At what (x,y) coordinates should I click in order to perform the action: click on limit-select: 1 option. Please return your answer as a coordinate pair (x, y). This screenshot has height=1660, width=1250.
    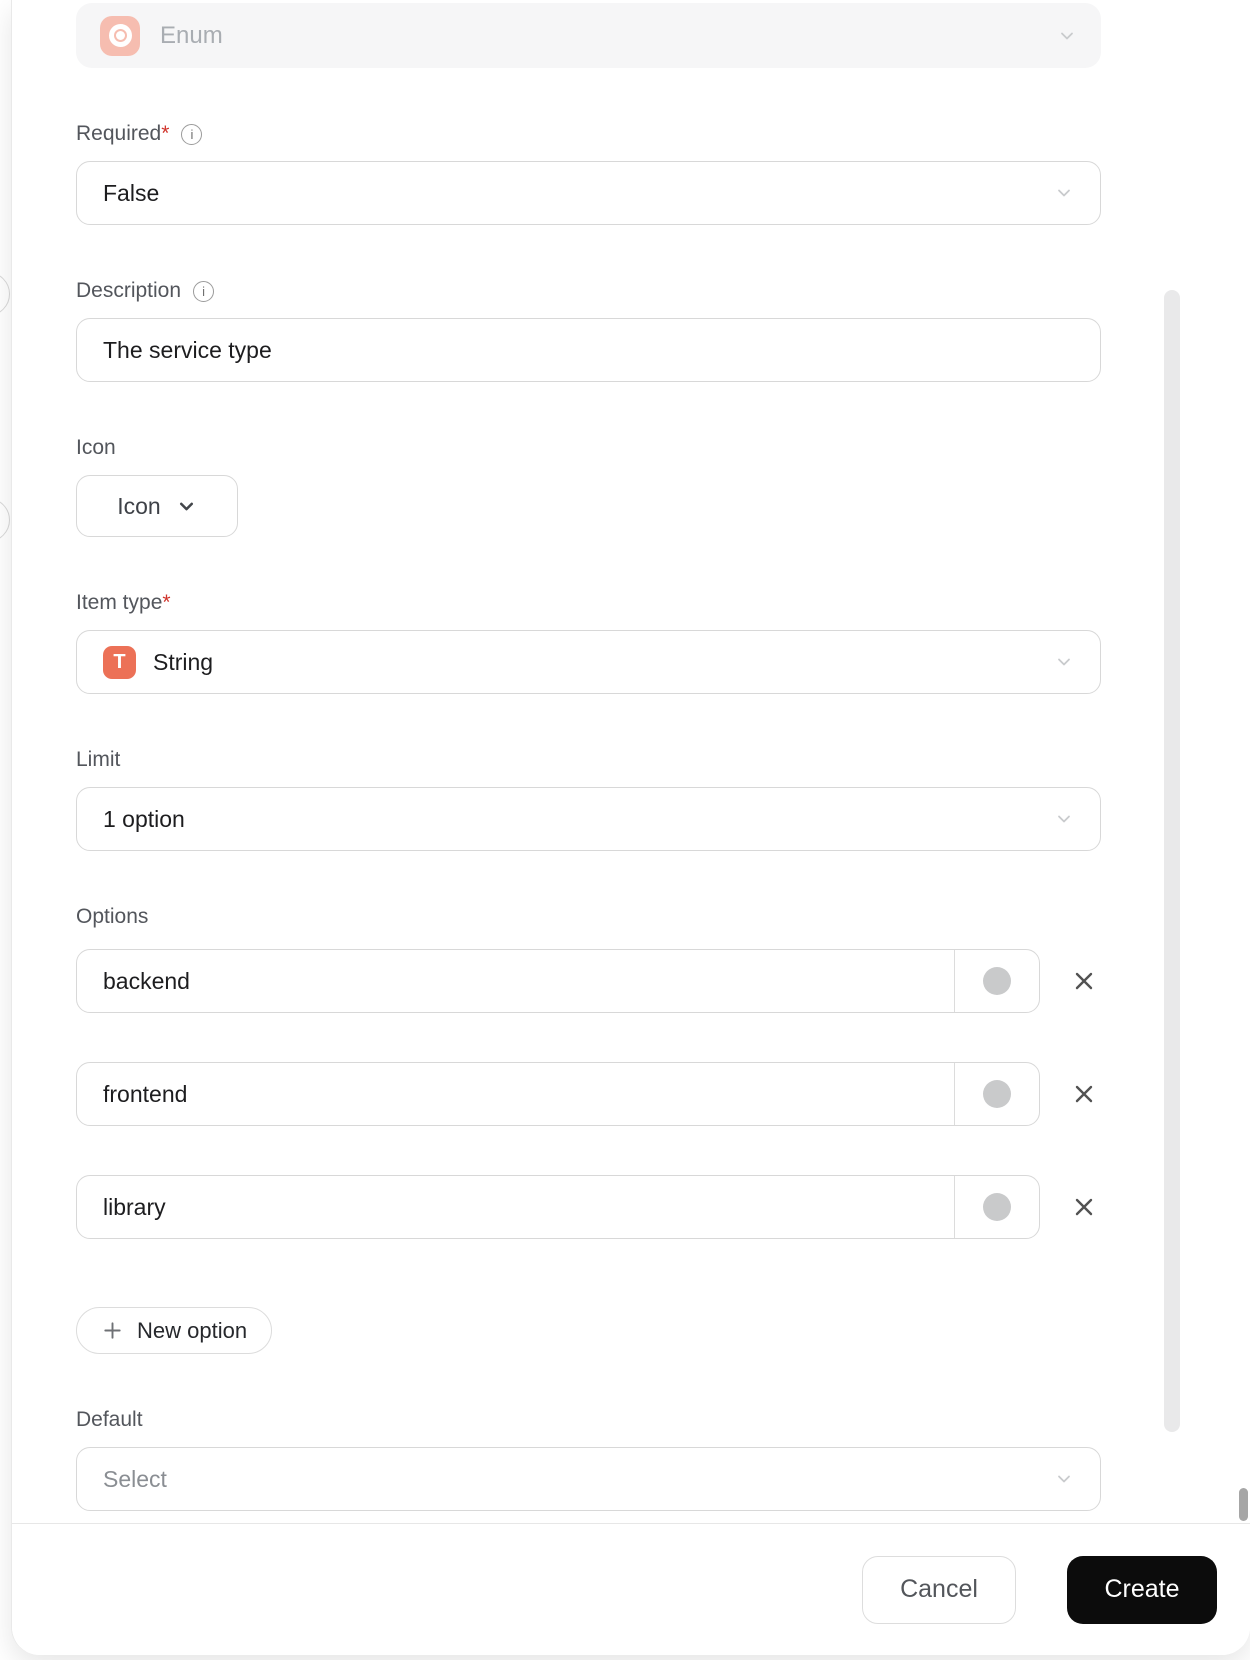
    Looking at the image, I should click on (588, 819).